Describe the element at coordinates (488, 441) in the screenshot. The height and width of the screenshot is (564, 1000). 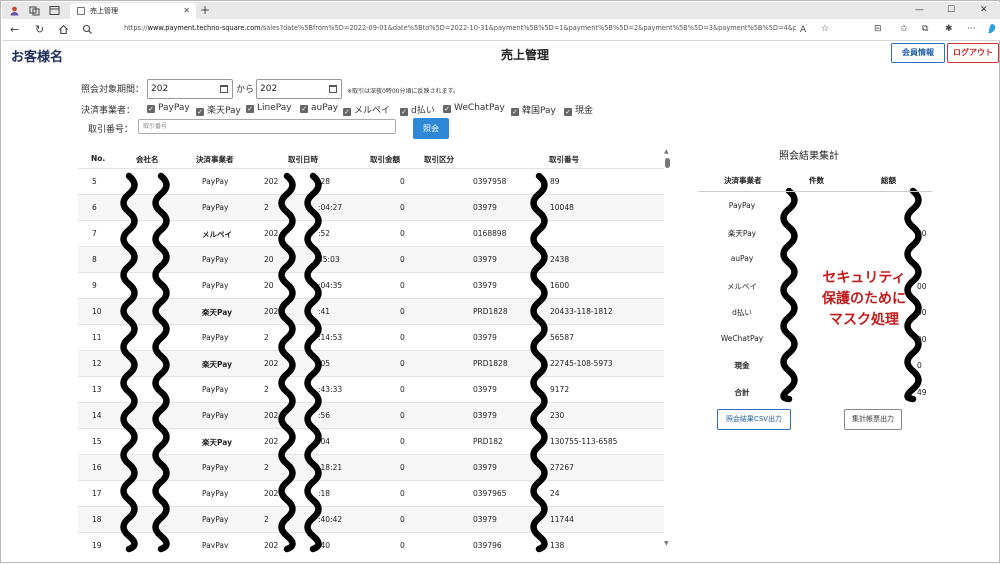
I see `cell-txn-id-start: PRD182` at that location.